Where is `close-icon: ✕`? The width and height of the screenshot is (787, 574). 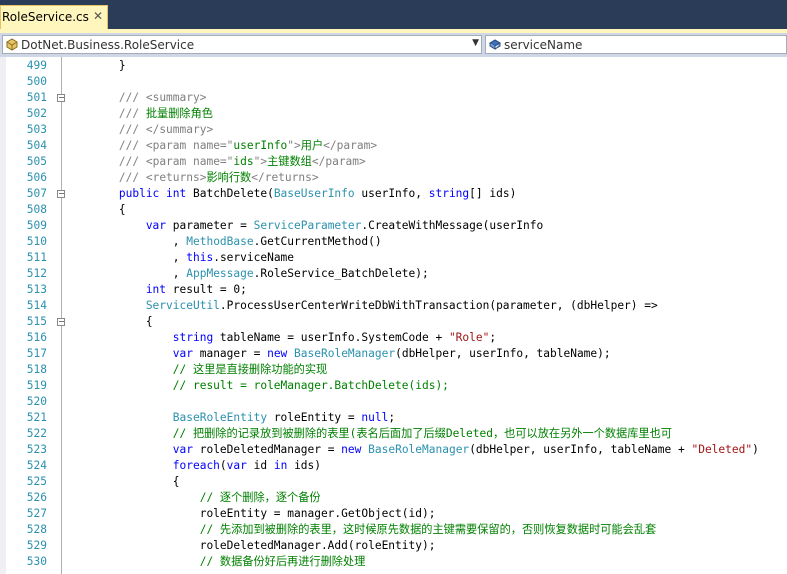
close-icon: ✕ is located at coordinates (98, 16).